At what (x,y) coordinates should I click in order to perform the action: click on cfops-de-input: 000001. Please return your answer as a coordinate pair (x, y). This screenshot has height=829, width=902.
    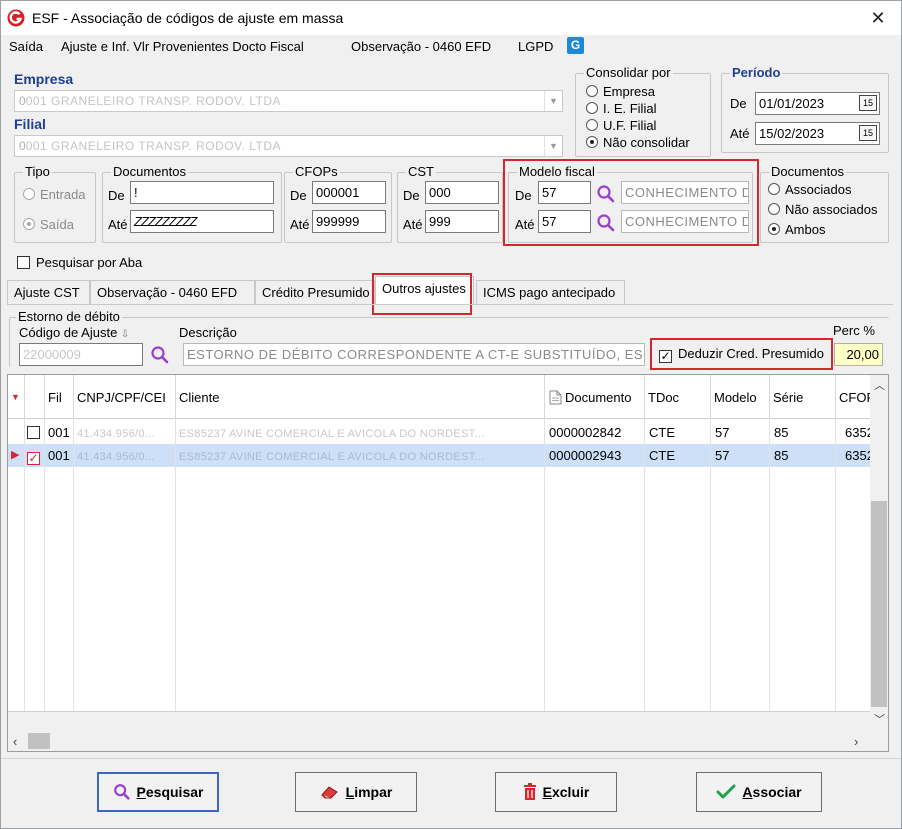
    Looking at the image, I should click on (349, 192).